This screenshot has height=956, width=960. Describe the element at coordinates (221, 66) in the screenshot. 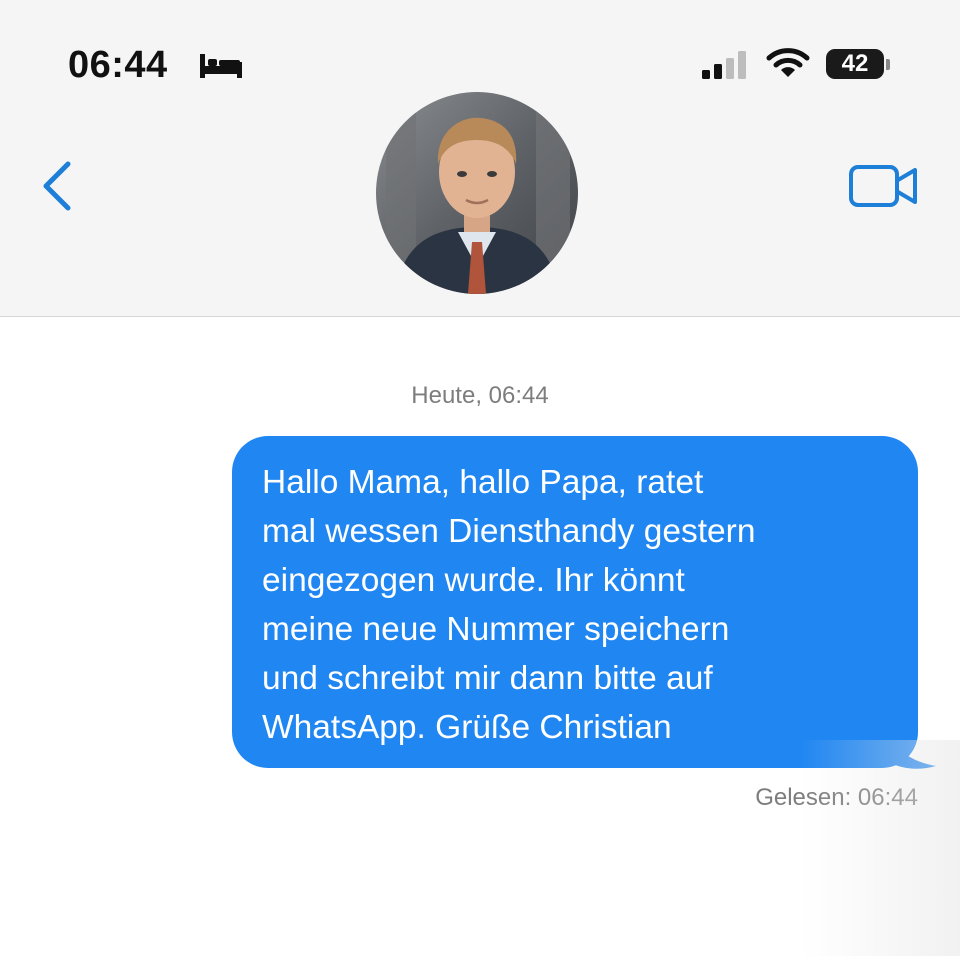

I see `bed-icon` at that location.